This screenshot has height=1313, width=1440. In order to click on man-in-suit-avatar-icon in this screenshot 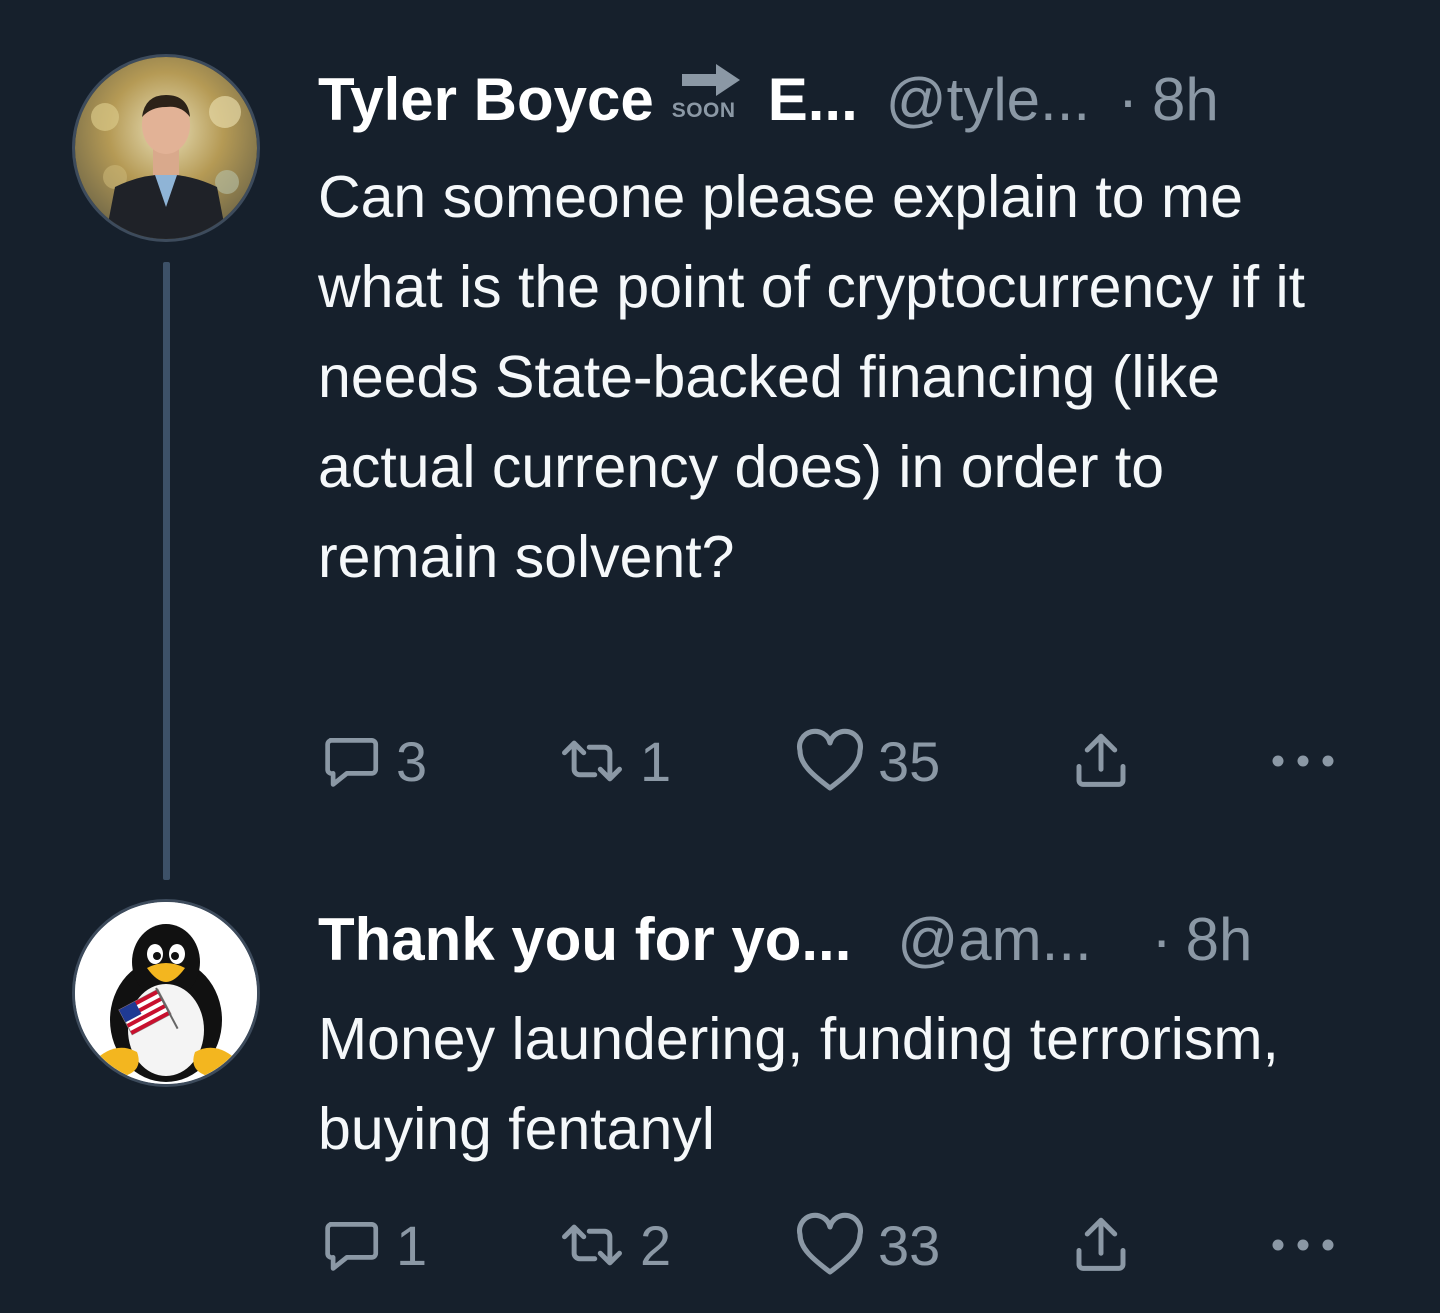, I will do `click(166, 148)`.